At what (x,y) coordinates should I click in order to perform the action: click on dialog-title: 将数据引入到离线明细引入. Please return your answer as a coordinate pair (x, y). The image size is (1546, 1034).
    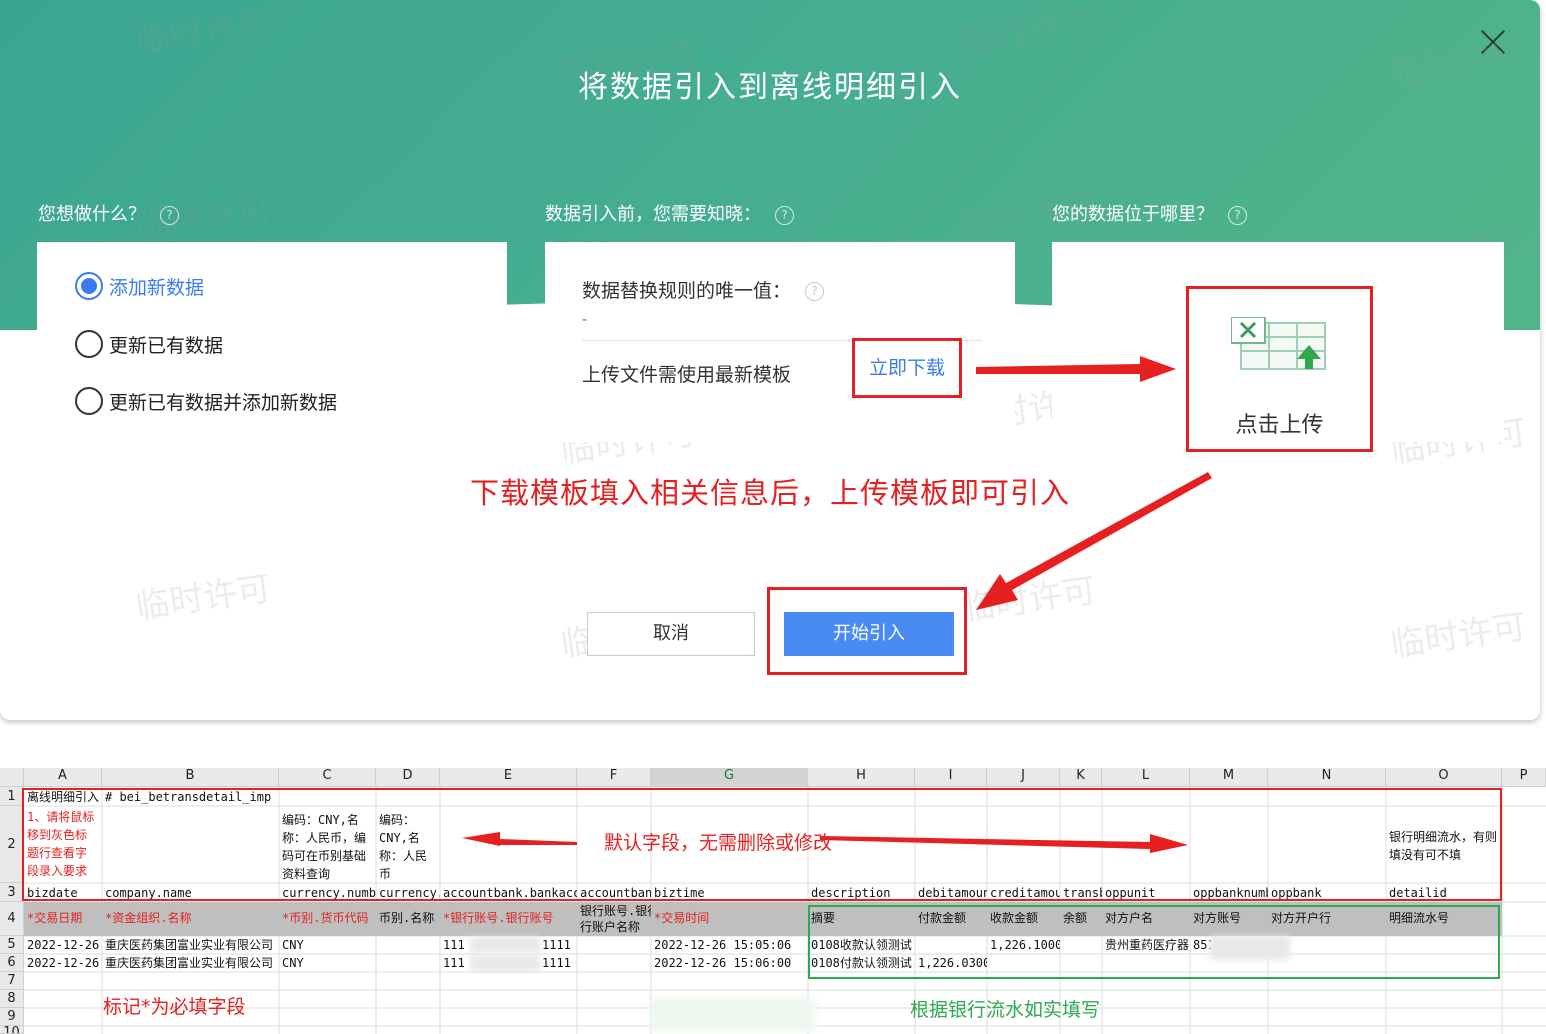
    Looking at the image, I should click on (770, 87).